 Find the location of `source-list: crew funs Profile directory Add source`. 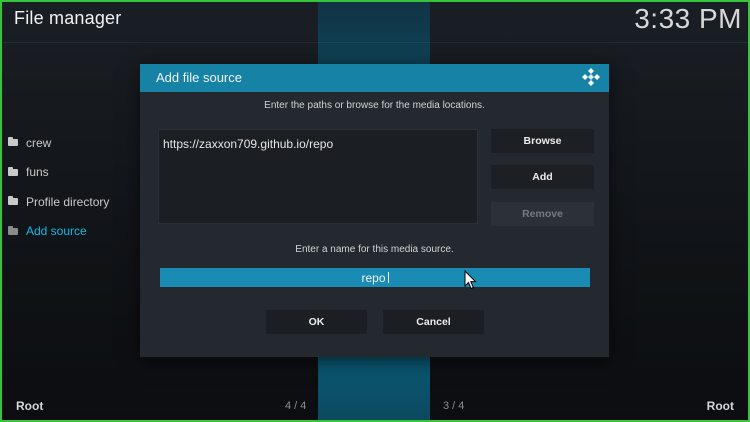

source-list: crew funs Profile directory Add source is located at coordinates (73, 187).